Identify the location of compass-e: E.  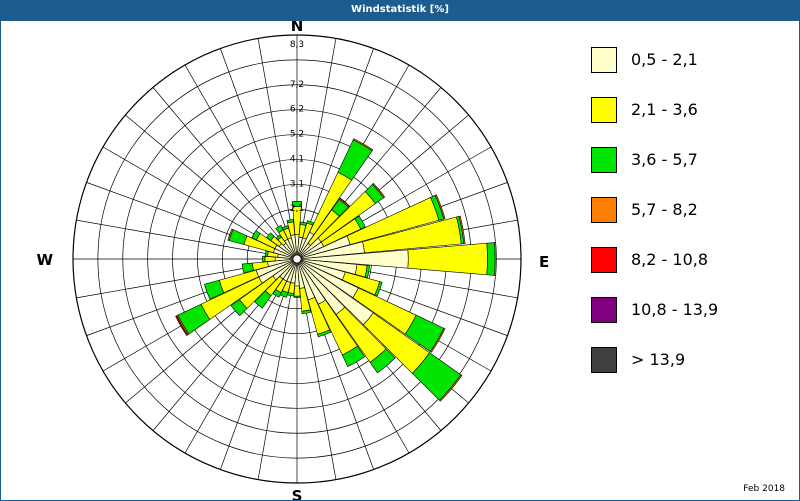
(544, 262).